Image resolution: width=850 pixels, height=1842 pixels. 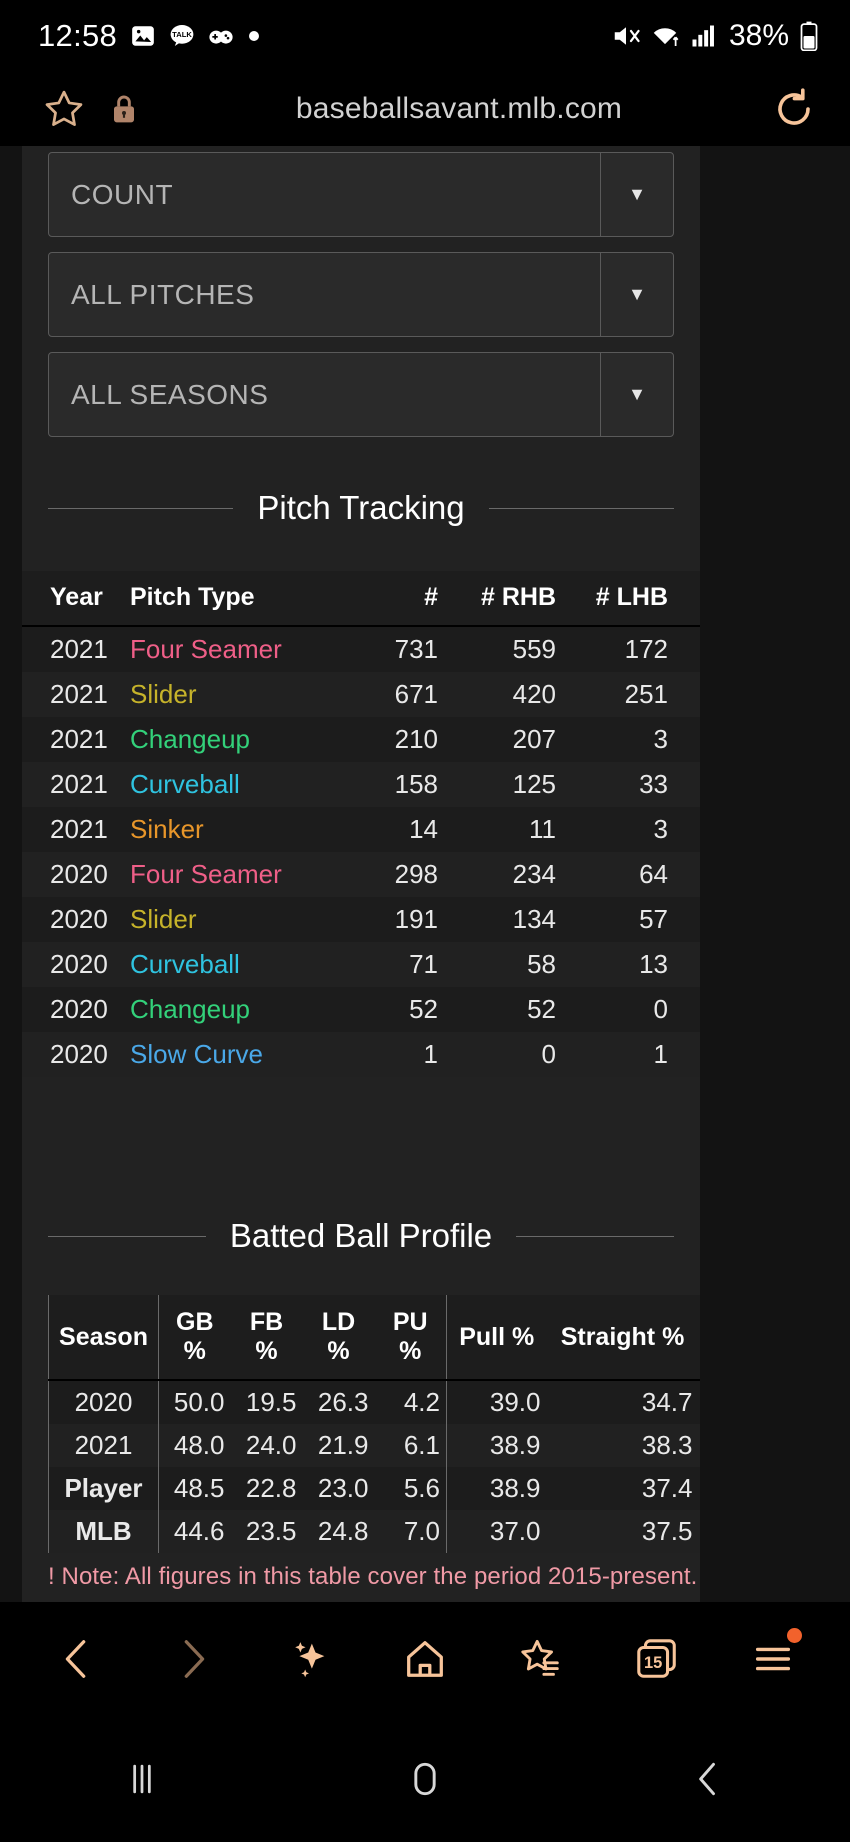 What do you see at coordinates (773, 1659) in the screenshot?
I see `menu-icon` at bounding box center [773, 1659].